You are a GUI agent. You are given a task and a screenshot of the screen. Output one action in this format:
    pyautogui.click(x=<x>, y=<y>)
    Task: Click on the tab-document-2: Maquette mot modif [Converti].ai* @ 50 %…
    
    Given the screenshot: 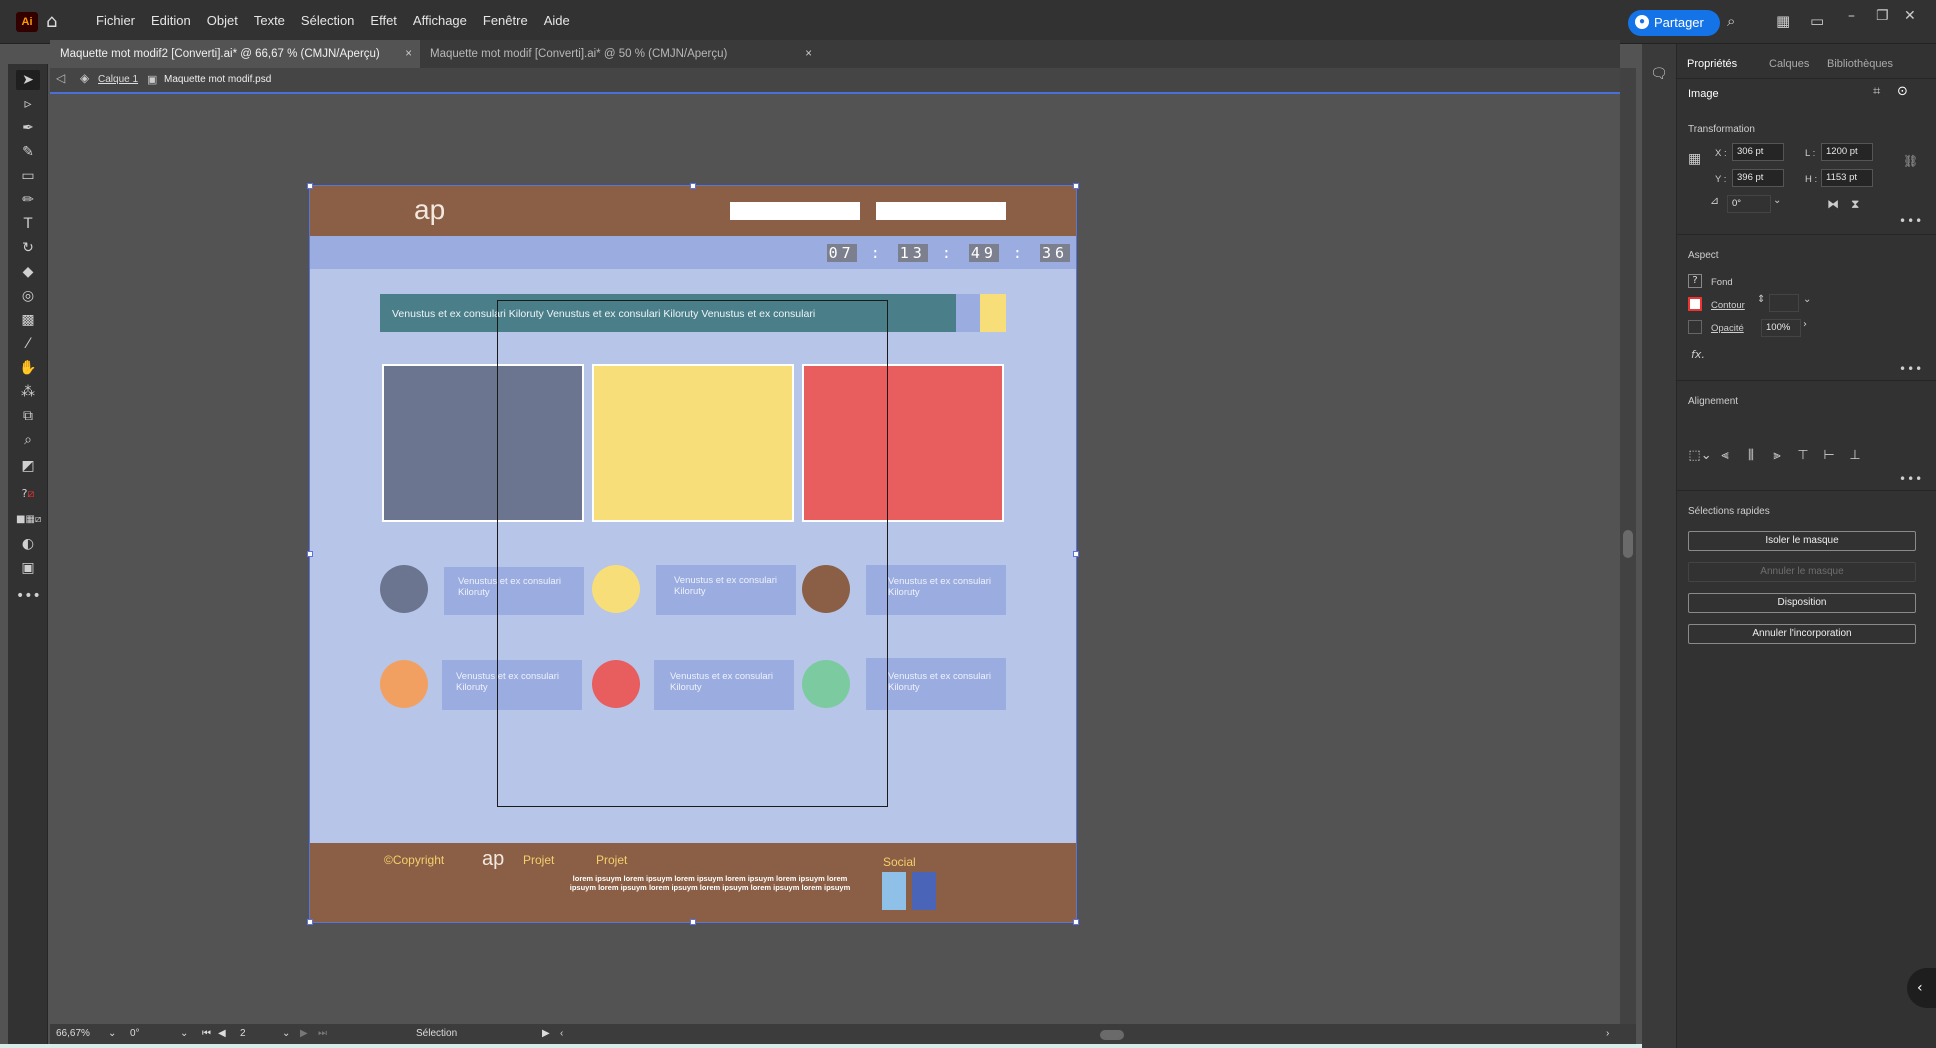 What is the action you would take?
    pyautogui.click(x=620, y=54)
    